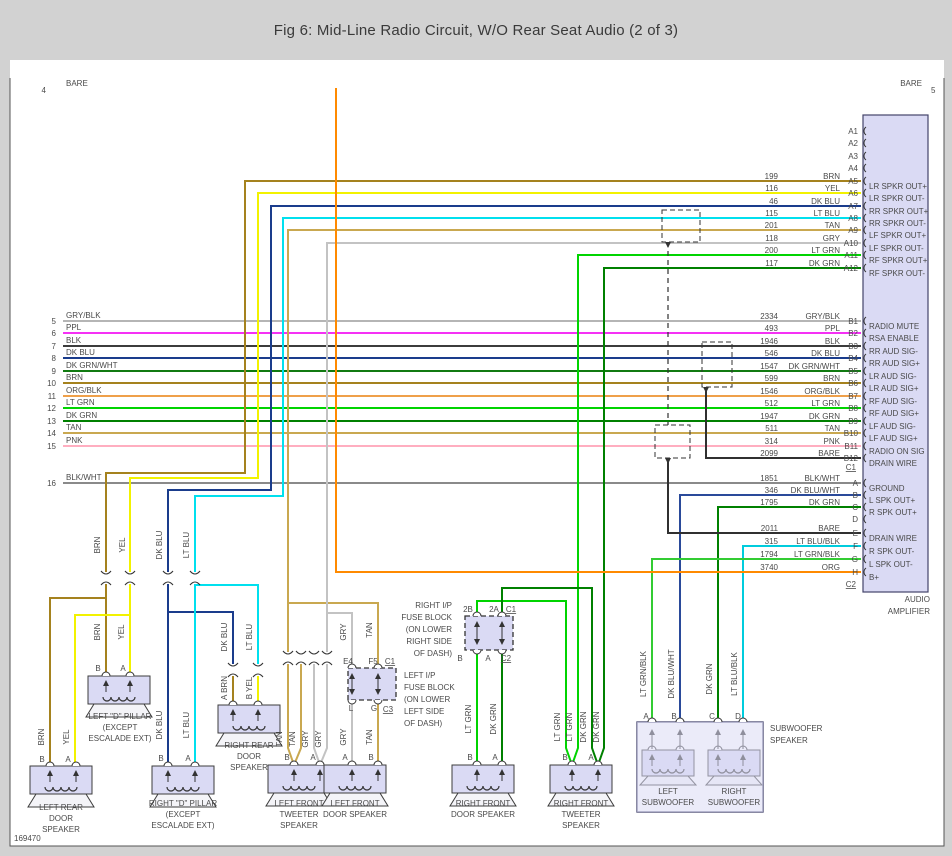 The height and width of the screenshot is (856, 952). What do you see at coordinates (897, 198) in the screenshot?
I see `pin-function: LR SPKR OUT-` at bounding box center [897, 198].